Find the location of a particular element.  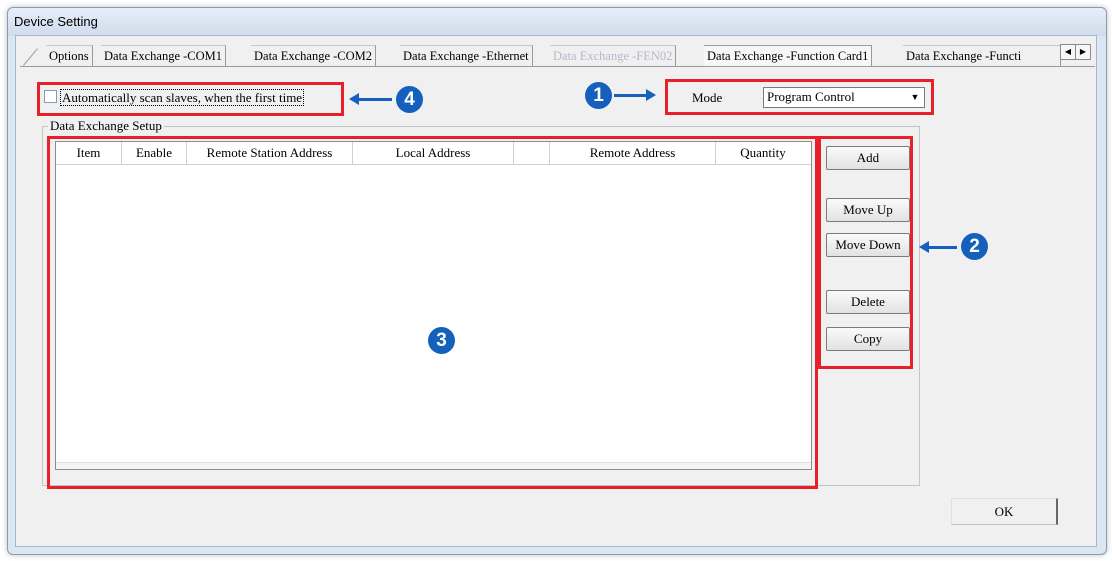

title-bar: Device Setting is located at coordinates (557, 22).